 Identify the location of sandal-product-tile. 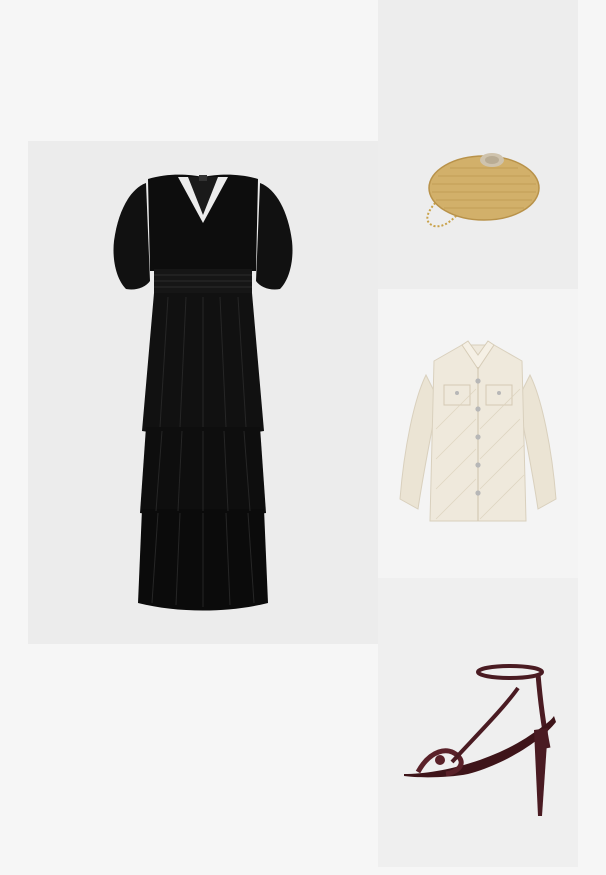
(478, 722).